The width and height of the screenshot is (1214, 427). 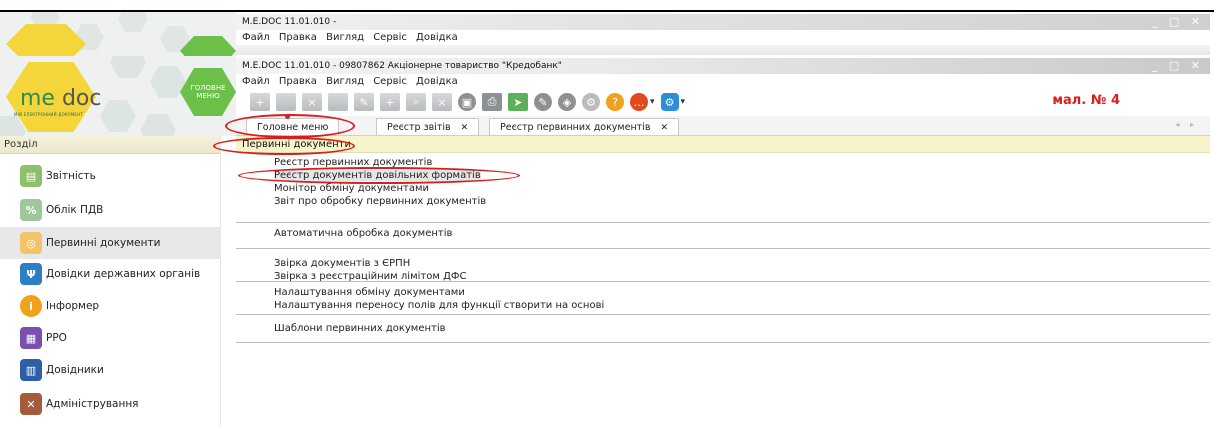 I want to click on edit-icon: ✎, so click(x=364, y=102).